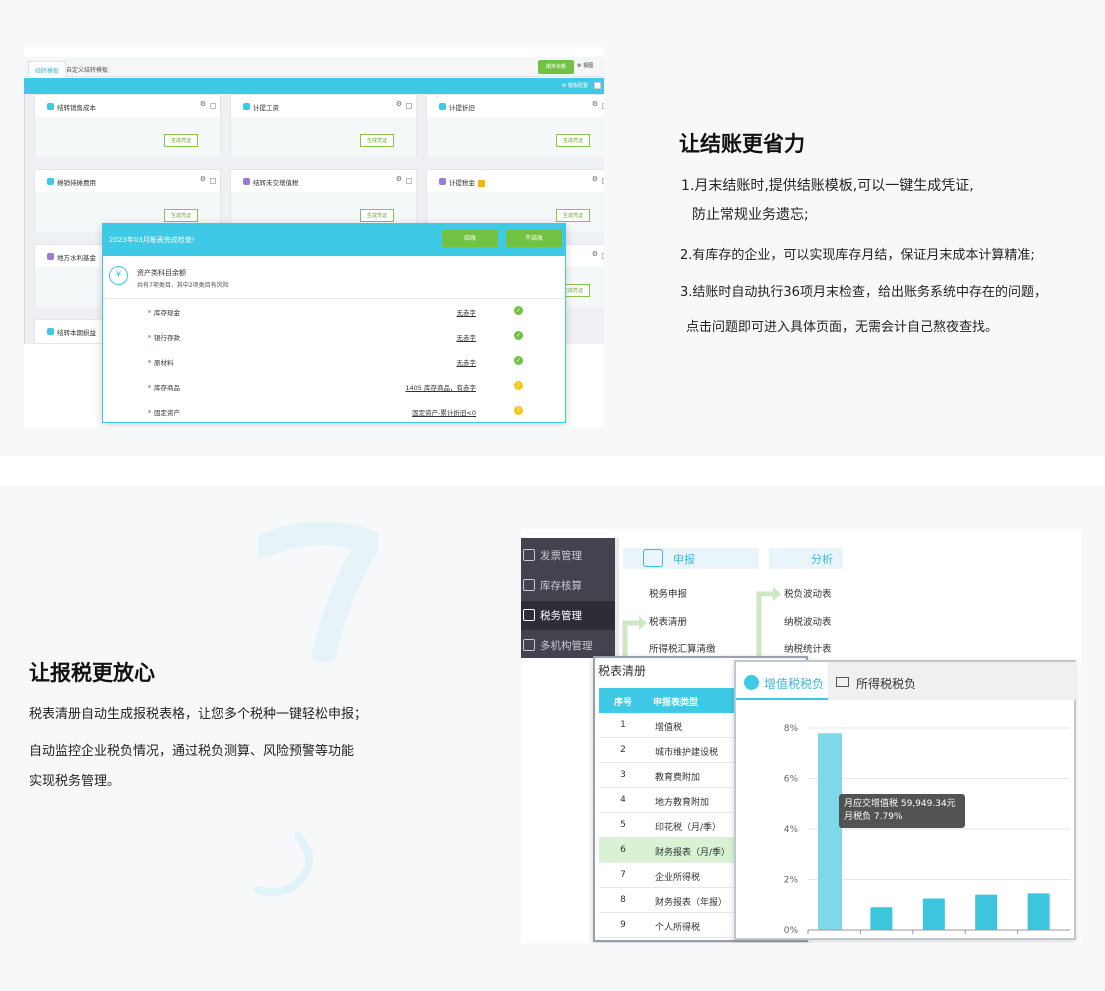  Describe the element at coordinates (669, 700) in the screenshot. I see `table-header: 序号 申报表类型` at that location.